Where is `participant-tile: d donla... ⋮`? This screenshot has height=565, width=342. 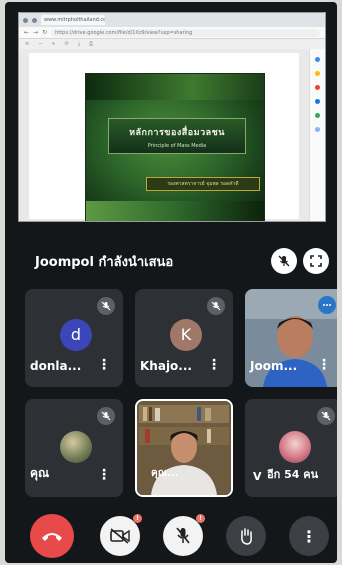 participant-tile: d donla... ⋮ is located at coordinates (74, 338).